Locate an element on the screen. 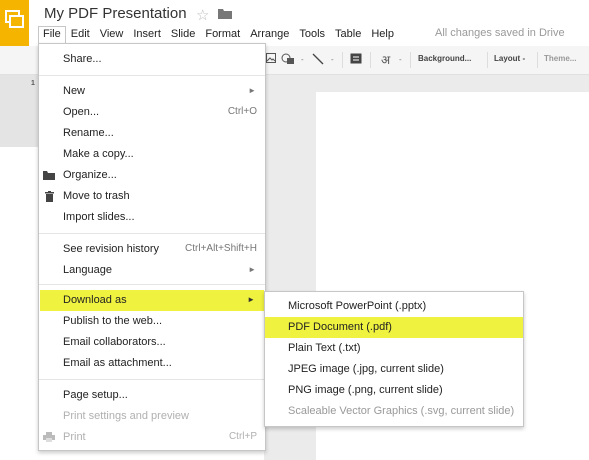  menu-table: Table is located at coordinates (348, 34).